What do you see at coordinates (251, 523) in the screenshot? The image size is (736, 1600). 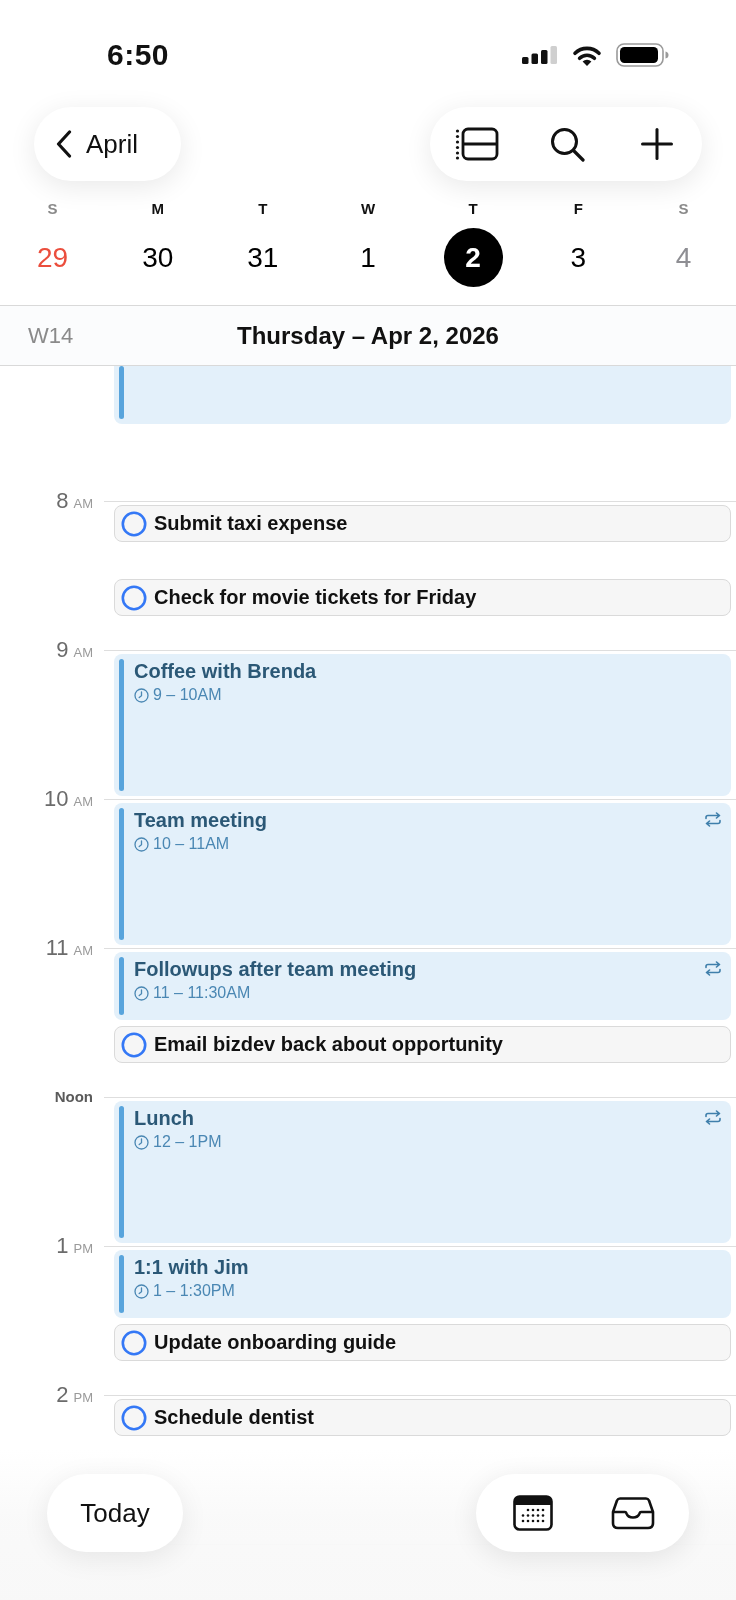 I see `task-title: Submit taxi expense` at bounding box center [251, 523].